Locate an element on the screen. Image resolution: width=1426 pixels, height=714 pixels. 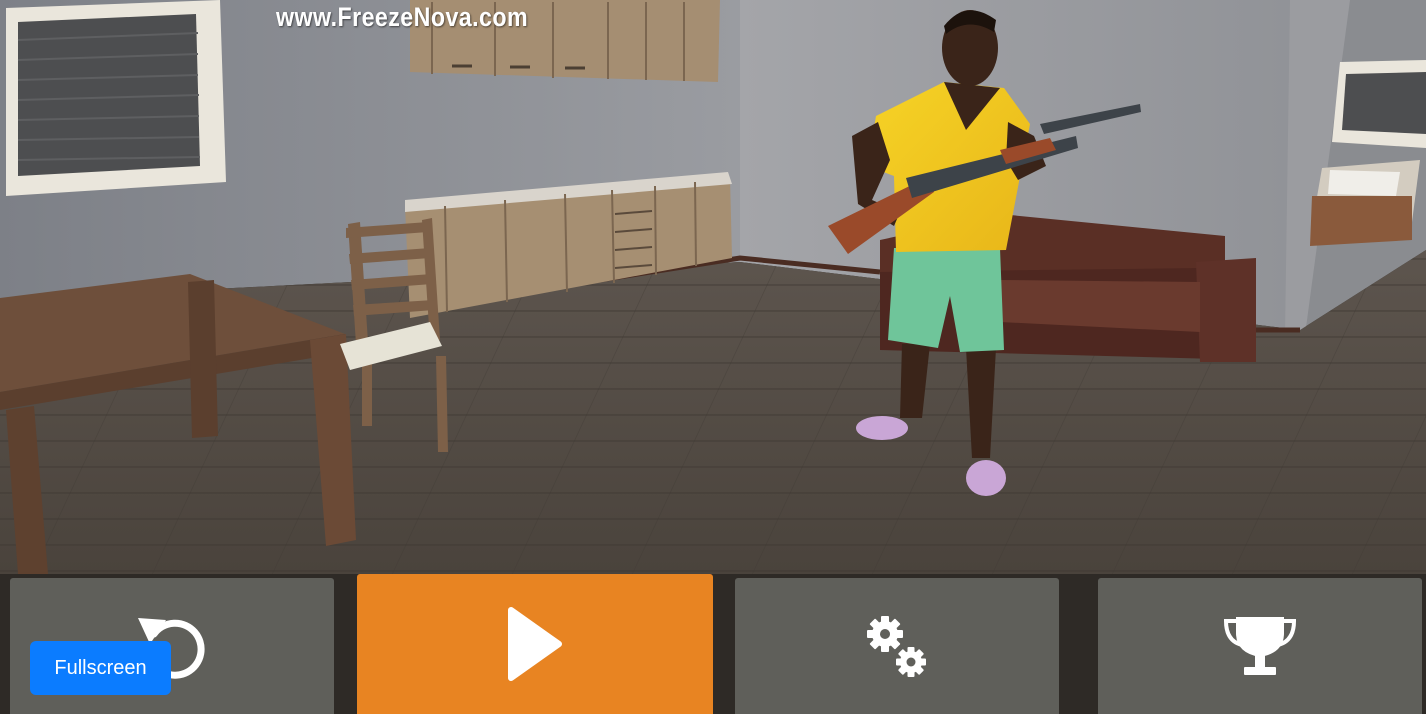
play-icon is located at coordinates (535, 644).